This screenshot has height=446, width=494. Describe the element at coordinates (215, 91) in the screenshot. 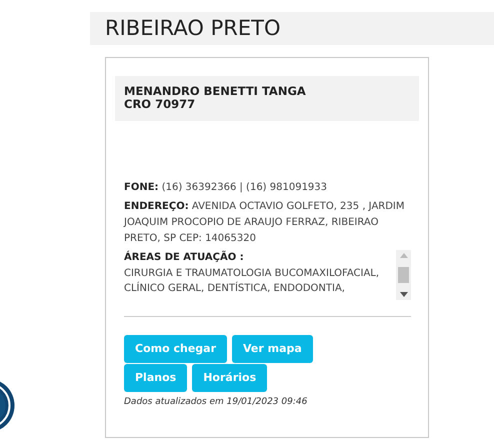

I see `dentist-name: MENANDRO BENETTI TANGA` at that location.